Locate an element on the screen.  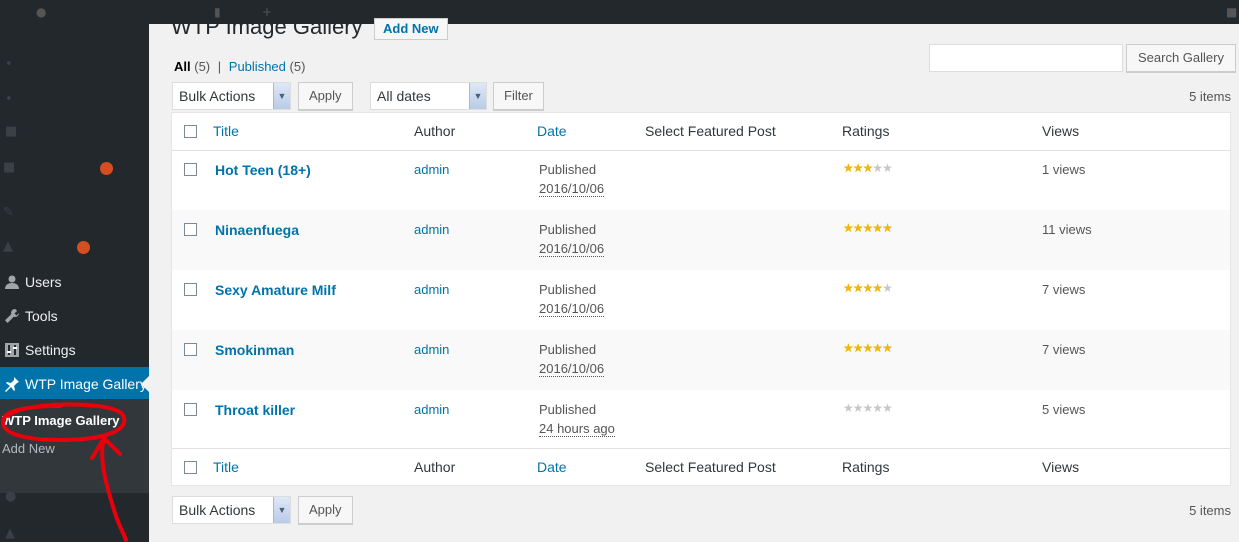
filter-published-count: (5) is located at coordinates (297, 66).